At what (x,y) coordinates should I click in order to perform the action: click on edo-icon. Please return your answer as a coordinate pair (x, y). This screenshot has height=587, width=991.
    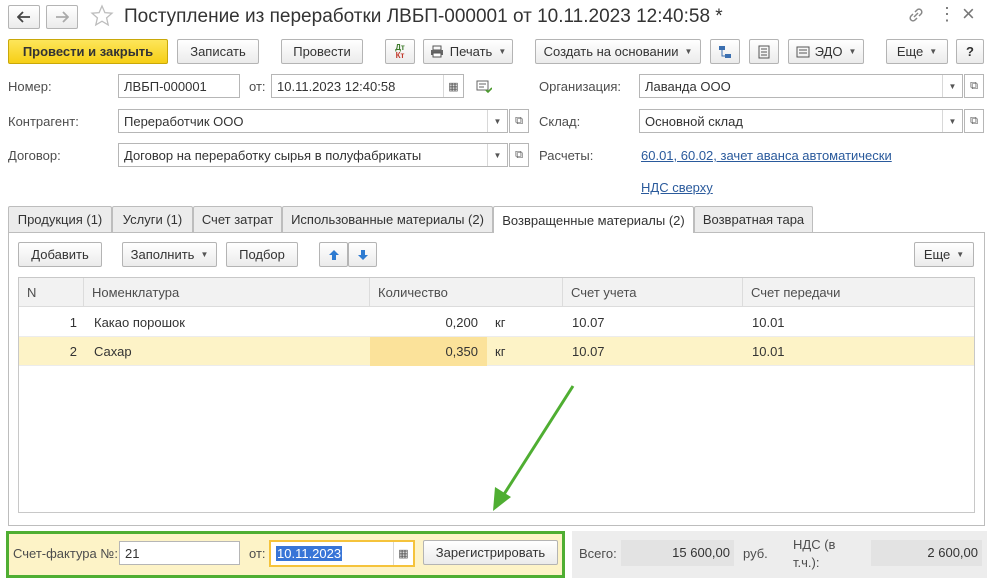
    Looking at the image, I should click on (803, 51).